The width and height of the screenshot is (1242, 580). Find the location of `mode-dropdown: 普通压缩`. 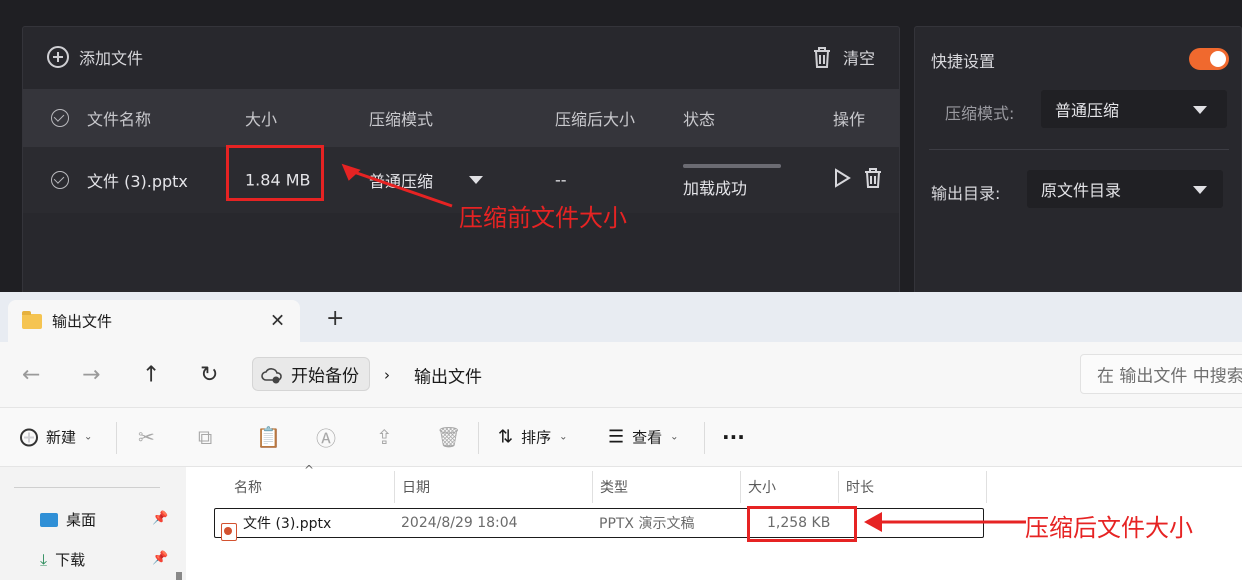

mode-dropdown: 普通压缩 is located at coordinates (1134, 109).